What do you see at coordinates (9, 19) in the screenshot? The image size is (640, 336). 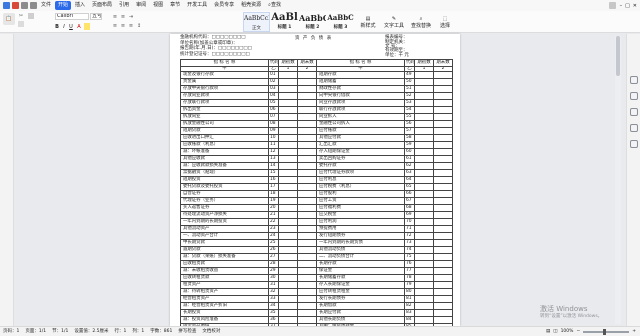 I see `paste-icon: 📋` at bounding box center [9, 19].